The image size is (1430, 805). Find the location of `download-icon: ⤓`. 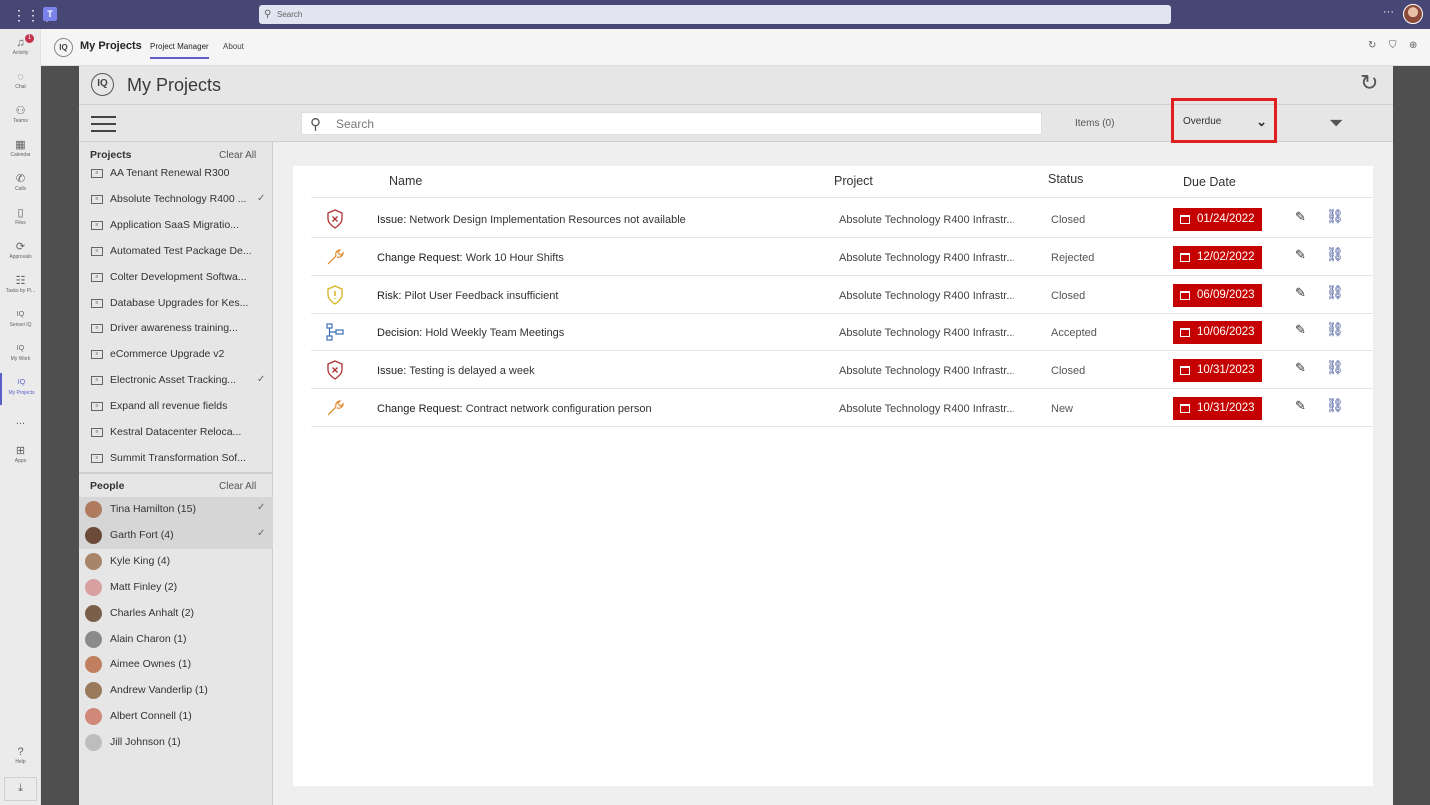

download-icon: ⤓ is located at coordinates (20, 788).